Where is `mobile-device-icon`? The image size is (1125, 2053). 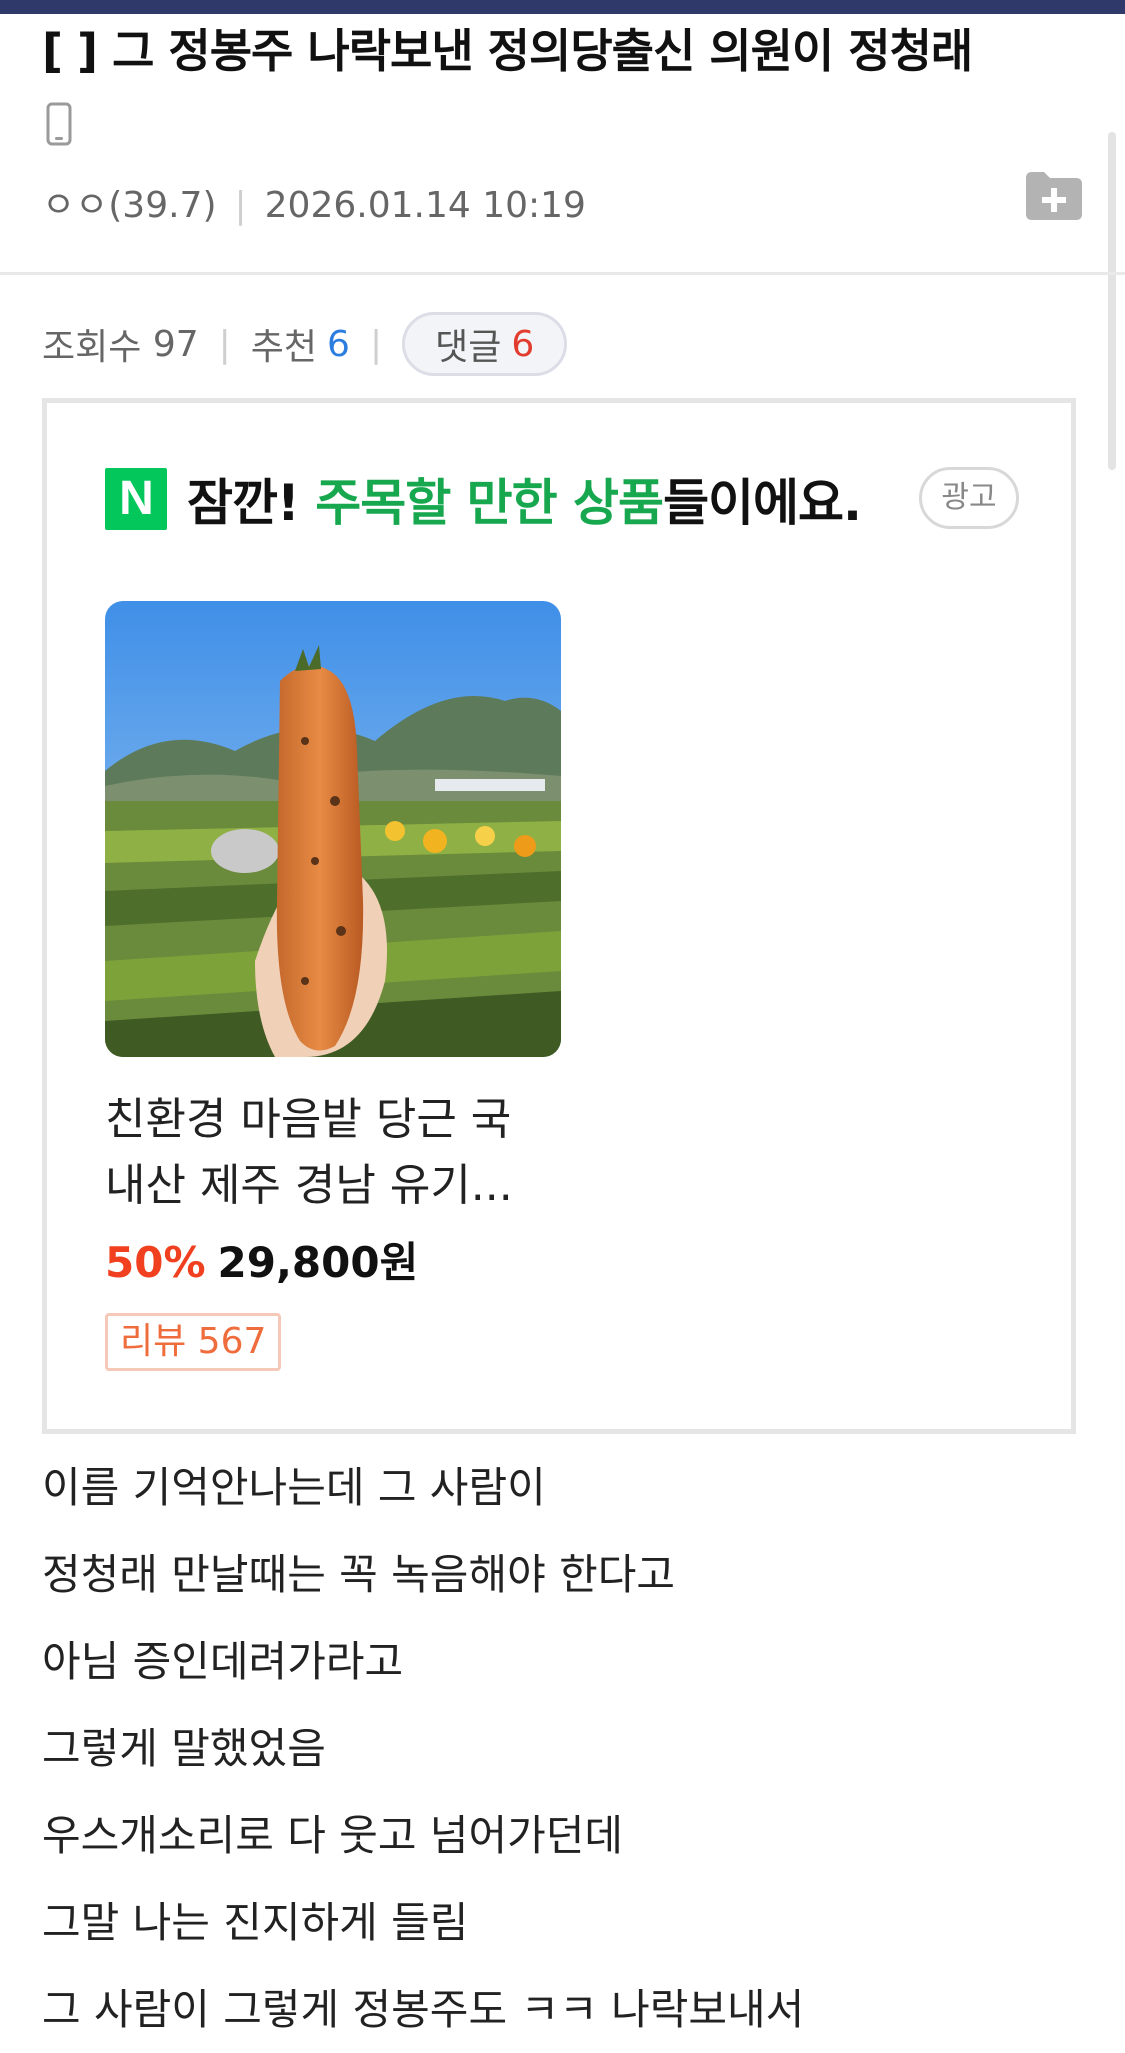 mobile-device-icon is located at coordinates (59, 124).